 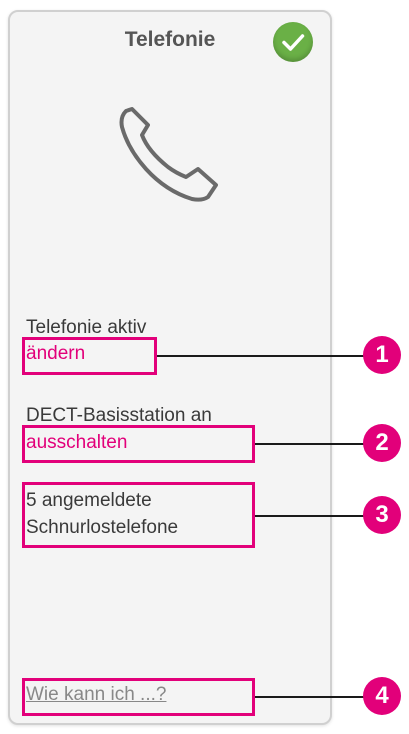 I want to click on callout-badge-1: 1, so click(x=382, y=355).